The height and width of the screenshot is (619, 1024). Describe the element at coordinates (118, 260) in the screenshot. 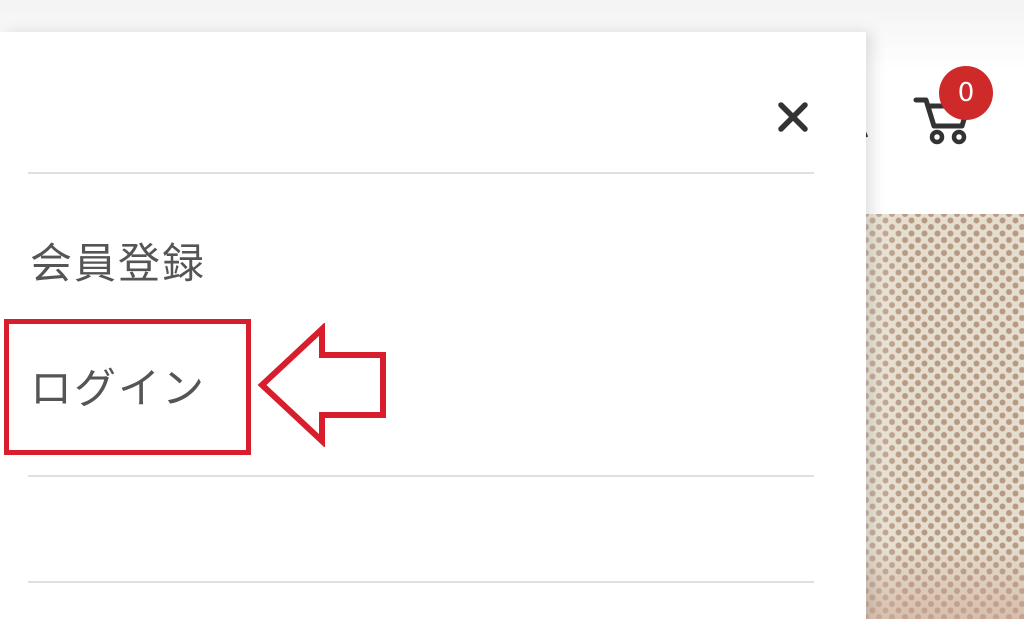

I see `menu-item-register: 会員登録` at that location.